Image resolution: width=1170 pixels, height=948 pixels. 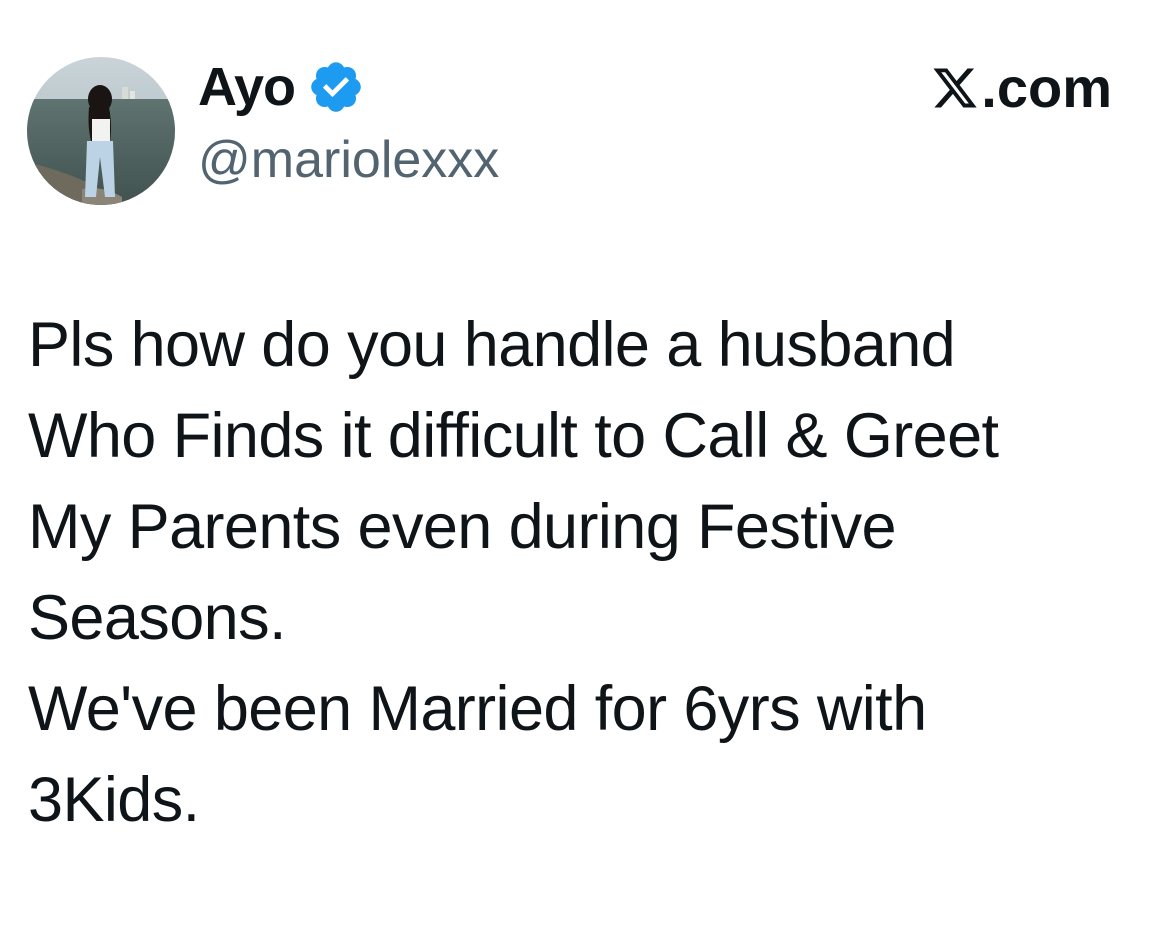 I want to click on brand-text: .com, so click(x=1046, y=87).